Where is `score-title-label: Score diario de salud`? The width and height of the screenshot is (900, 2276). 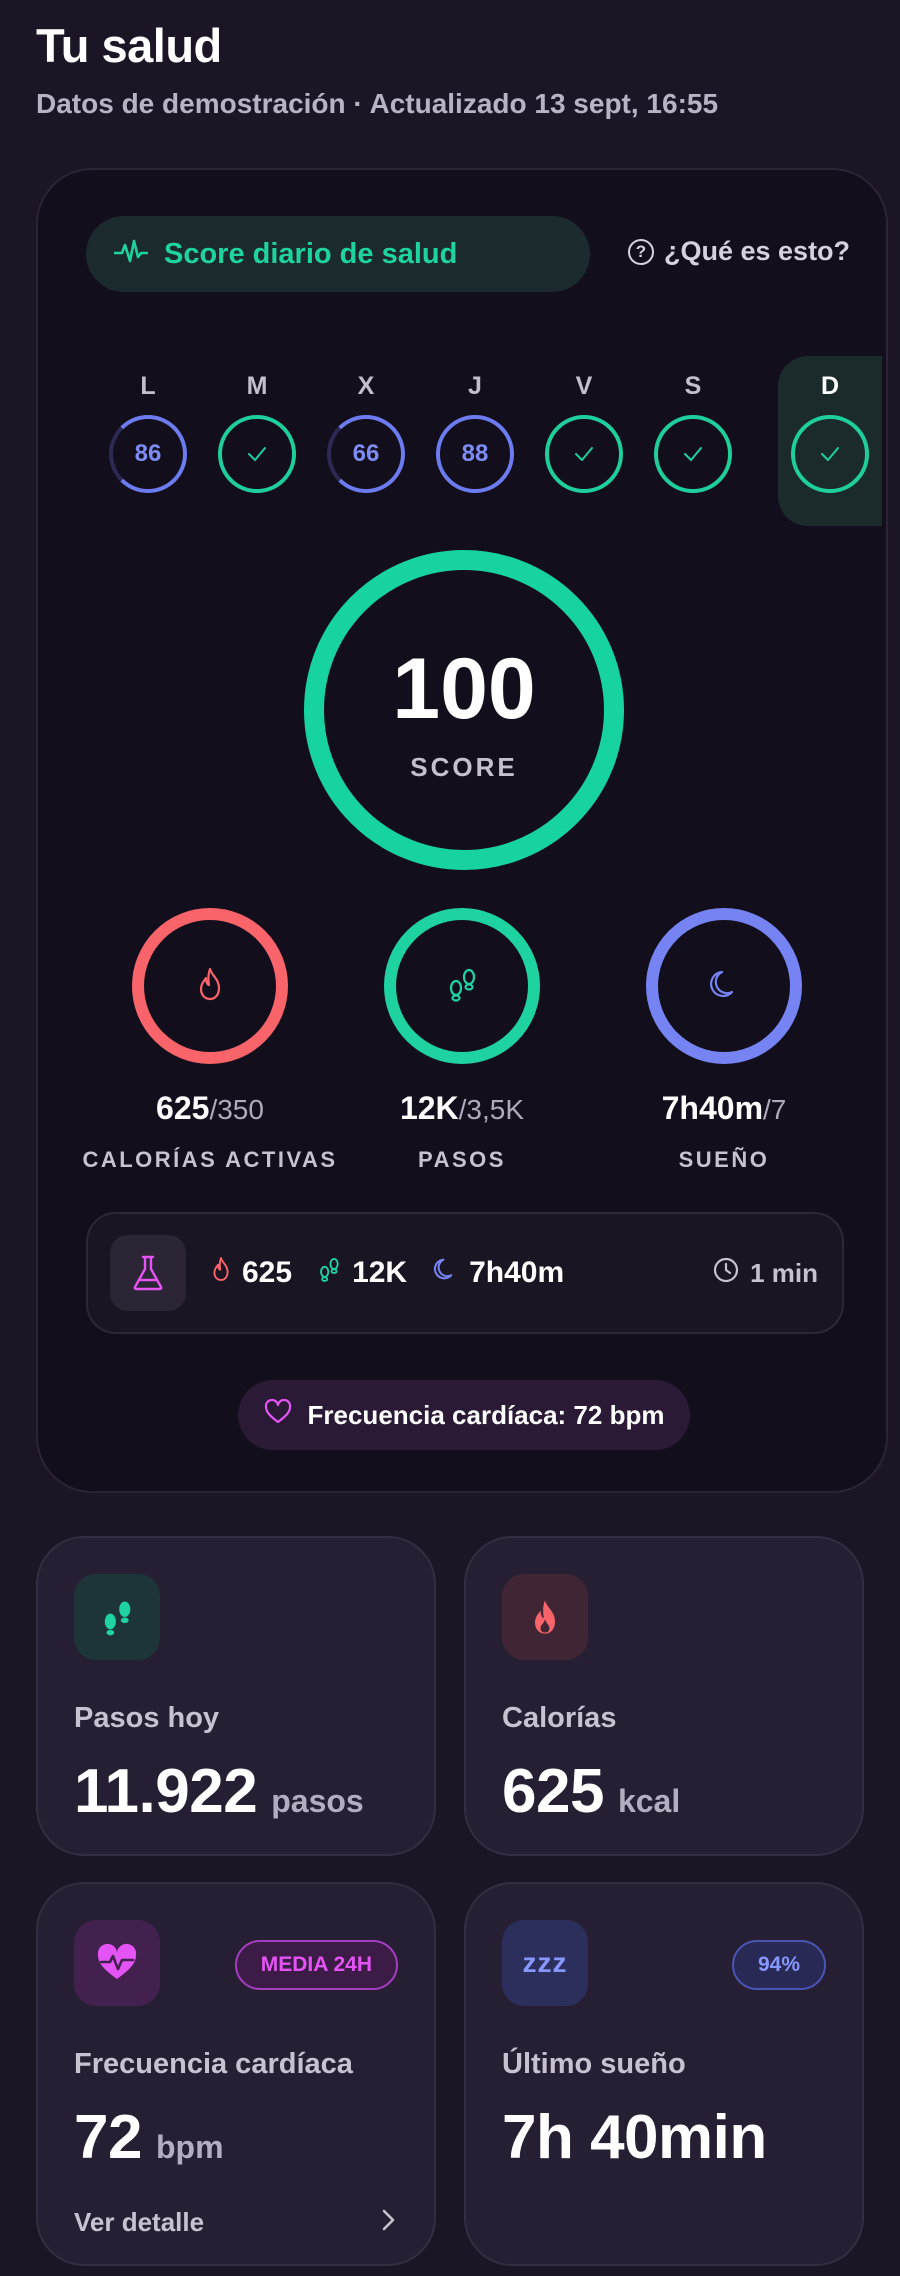
score-title-label: Score diario de salud is located at coordinates (311, 253).